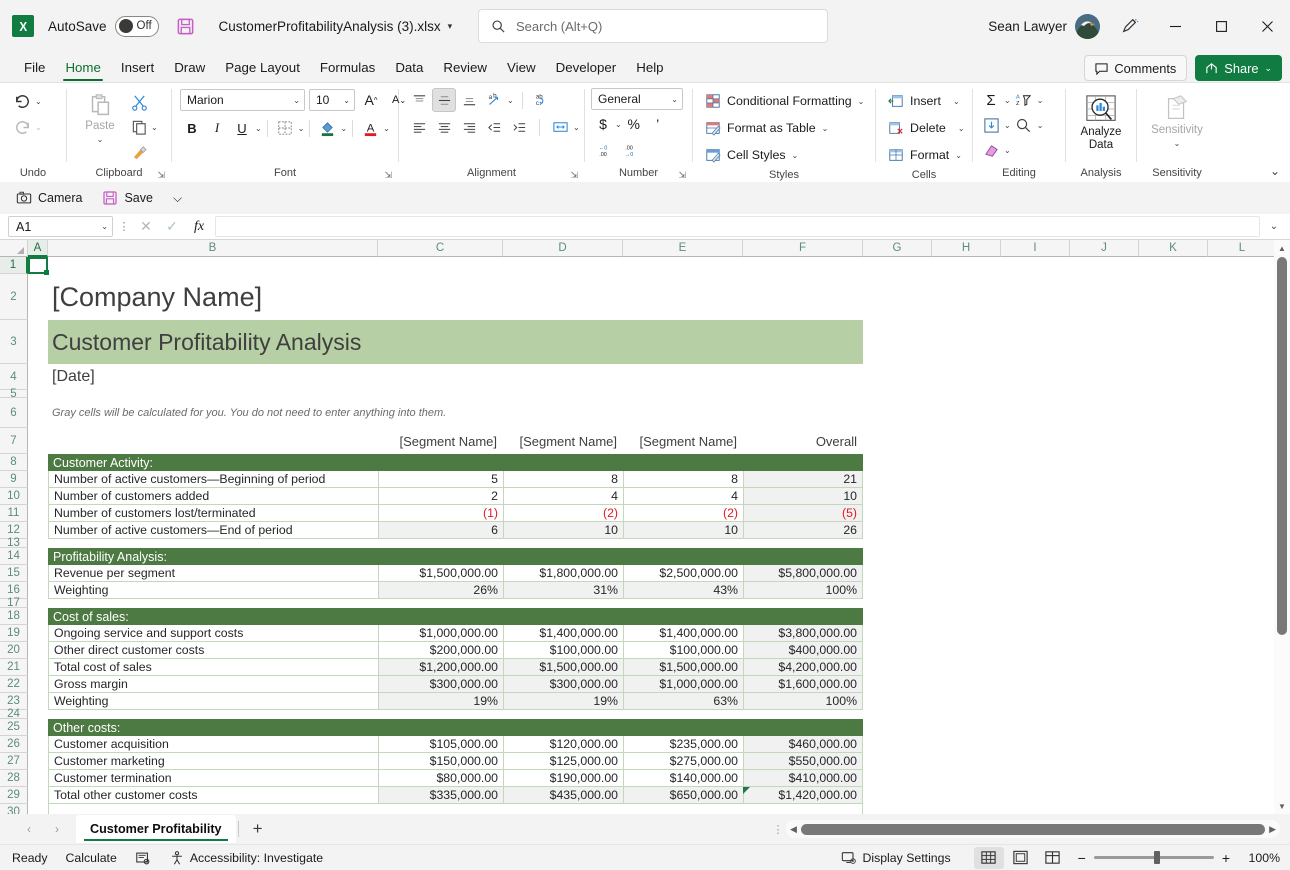  Describe the element at coordinates (156, 829) in the screenshot. I see `sheet-tab-customer-profitability: Customer Profitability` at that location.